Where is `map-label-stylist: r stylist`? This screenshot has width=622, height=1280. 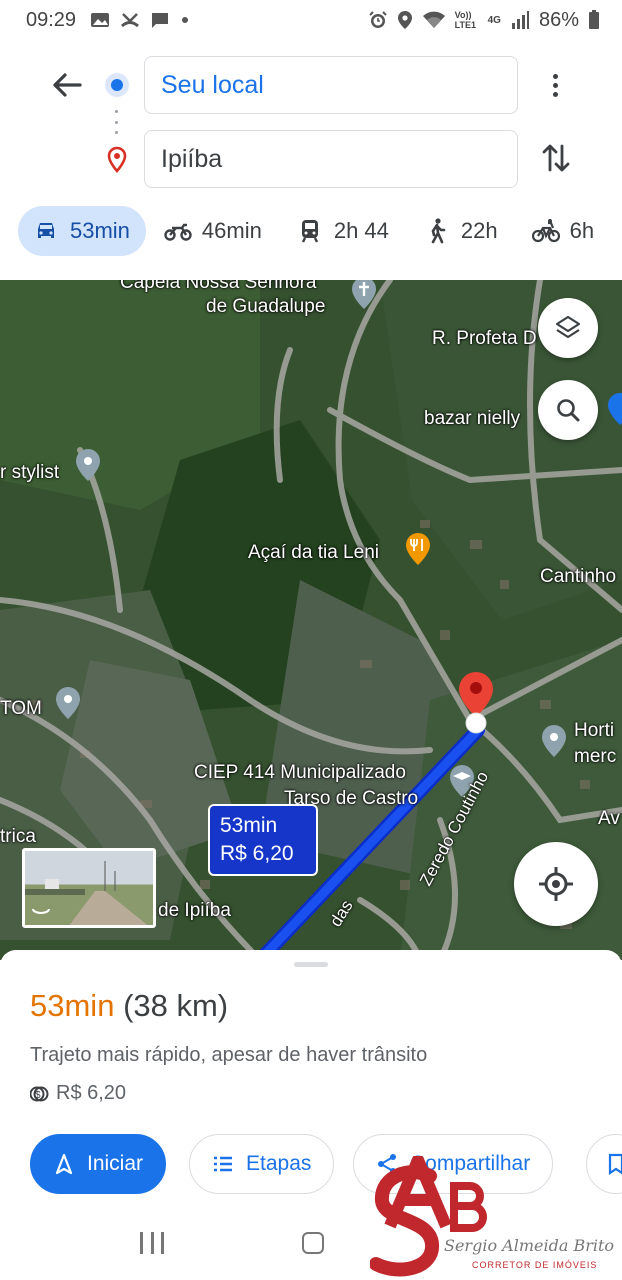 map-label-stylist: r stylist is located at coordinates (30, 472).